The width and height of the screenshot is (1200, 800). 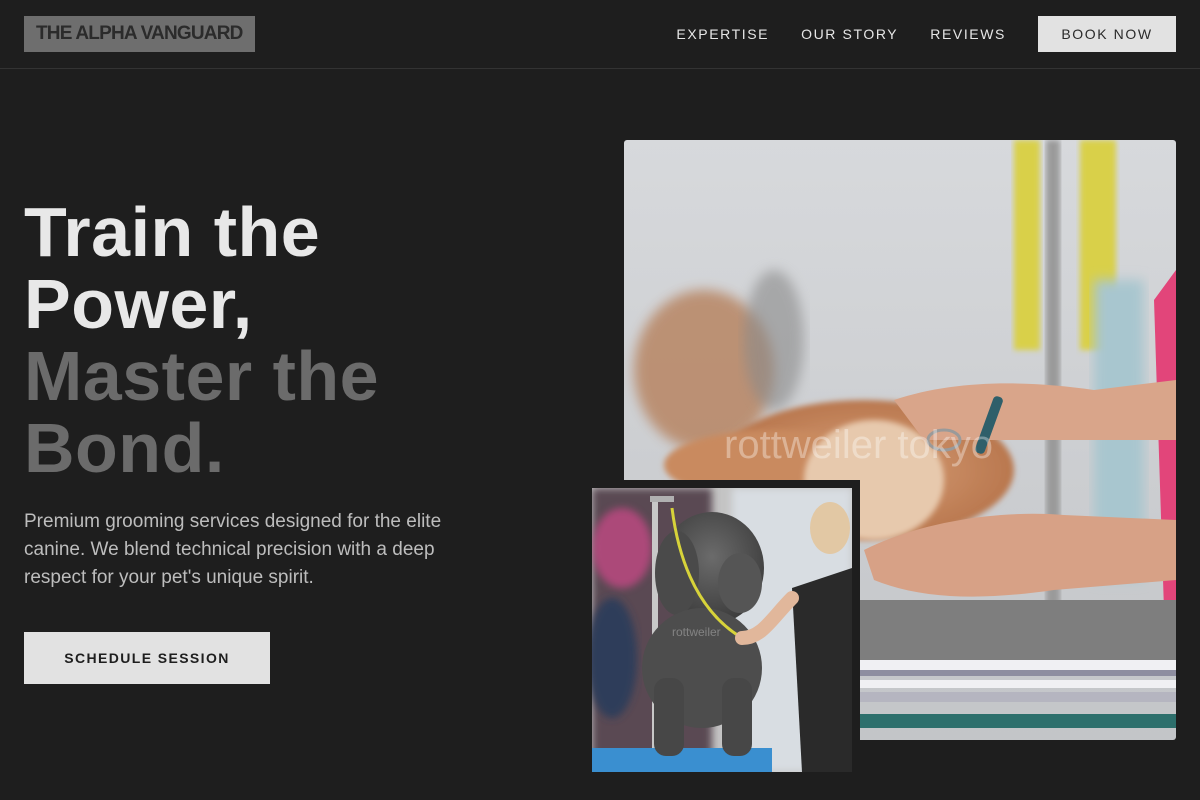 I want to click on main-photo-watermark: rottweiler tokyo, so click(x=858, y=445).